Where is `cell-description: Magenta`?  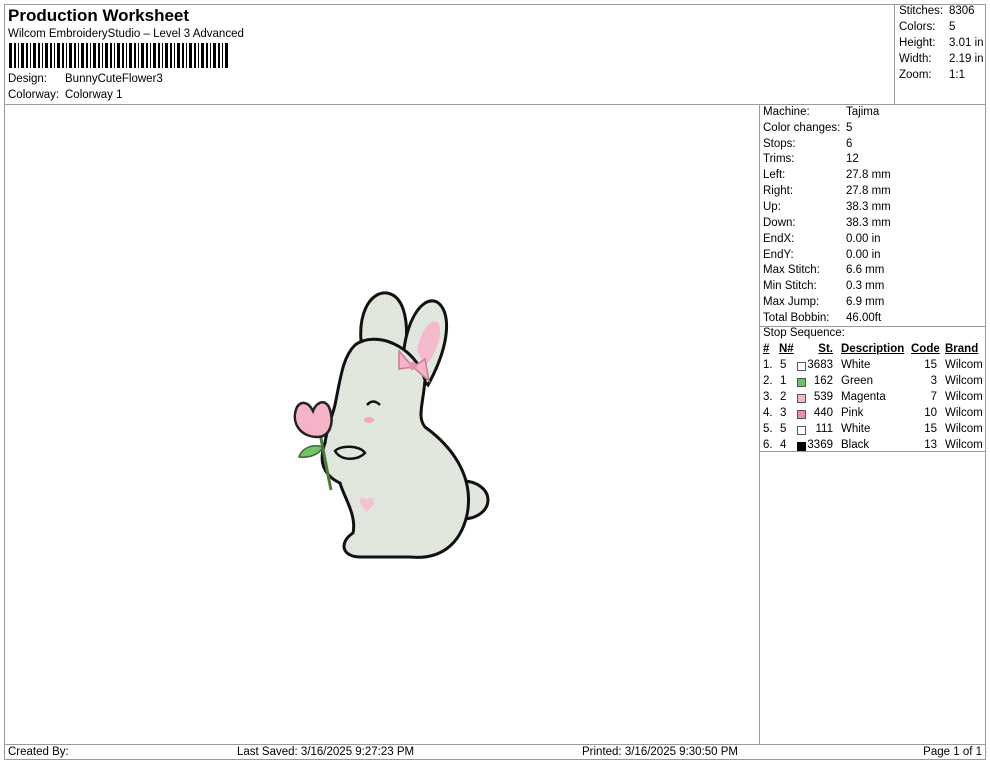
cell-description: Magenta is located at coordinates (863, 397).